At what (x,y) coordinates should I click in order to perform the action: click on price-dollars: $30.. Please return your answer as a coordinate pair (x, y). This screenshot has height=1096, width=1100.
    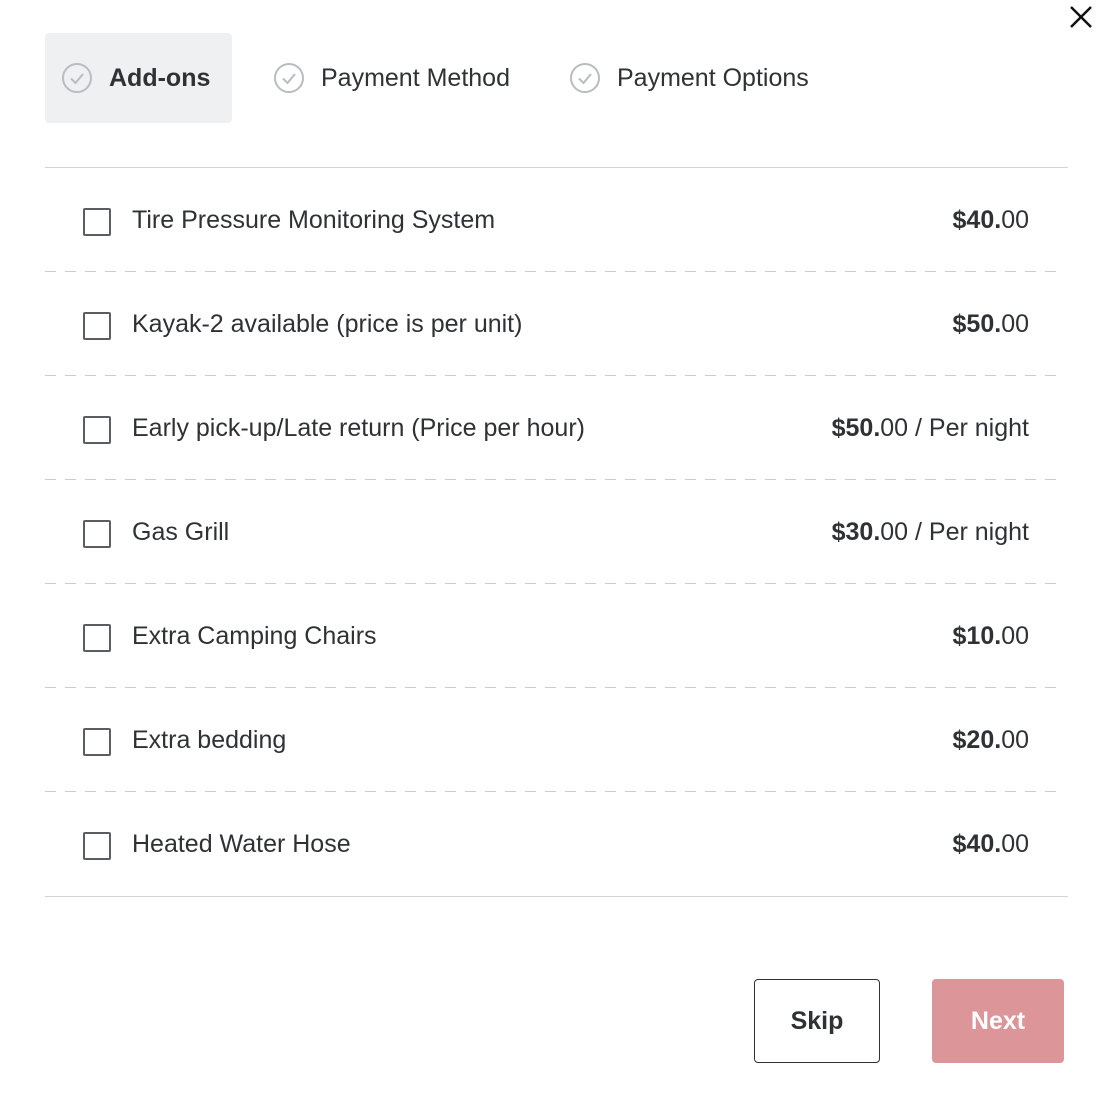
    Looking at the image, I should click on (856, 532).